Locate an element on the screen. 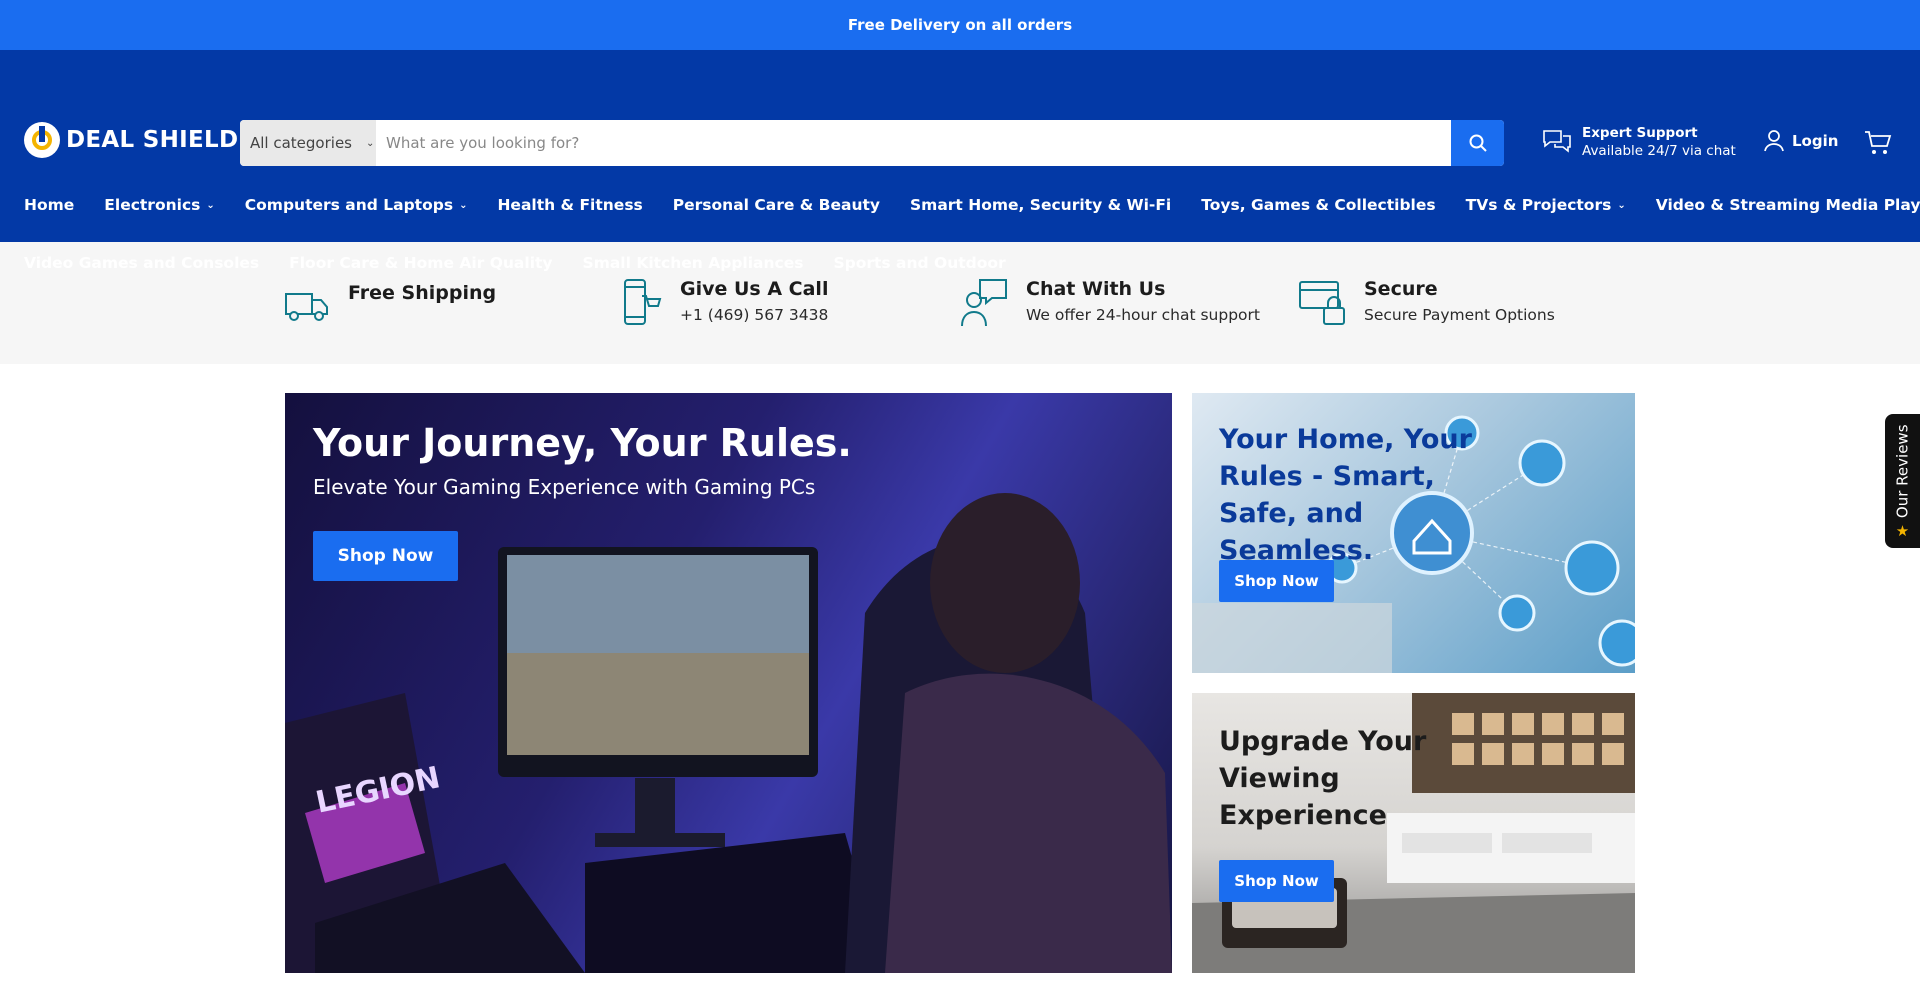  truck-icon is located at coordinates (306, 307).